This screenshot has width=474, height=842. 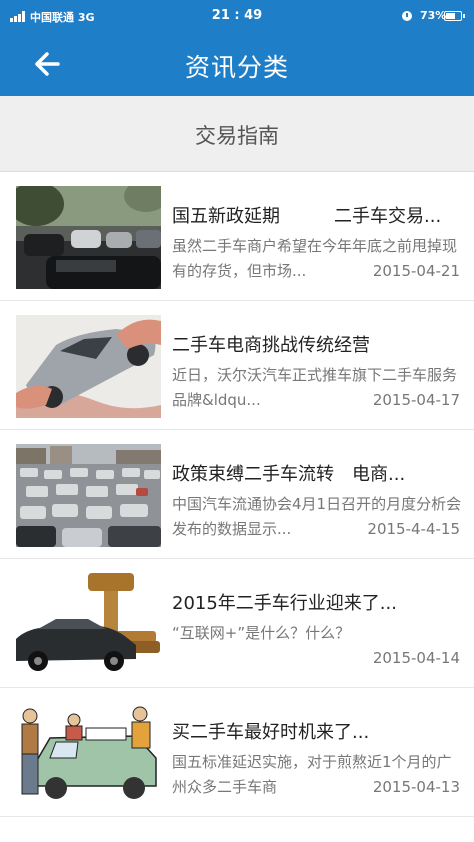 I want to click on news-date: 2015-04-17, so click(x=413, y=400).